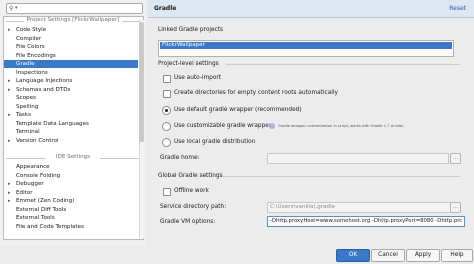 This screenshot has width=474, height=264. Describe the element at coordinates (31, 30) in the screenshot. I see `sidebar-item-label: Code Style` at that location.